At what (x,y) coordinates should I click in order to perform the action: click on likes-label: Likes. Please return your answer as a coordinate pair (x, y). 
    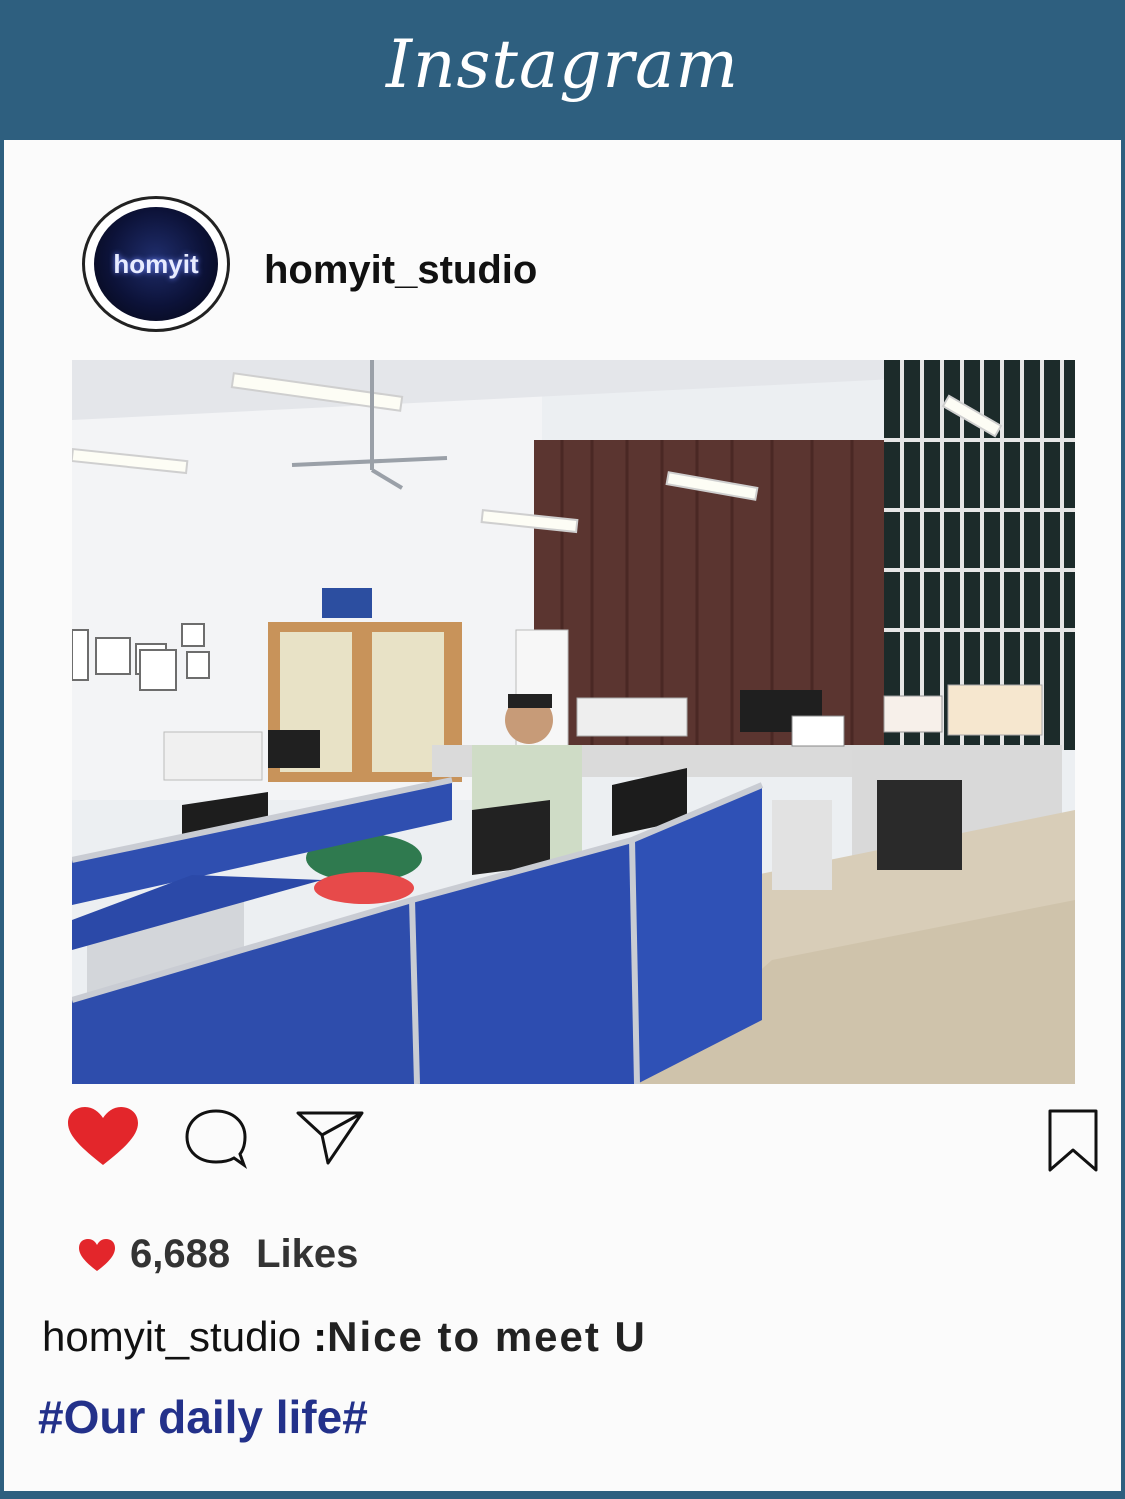
    Looking at the image, I should click on (307, 1254).